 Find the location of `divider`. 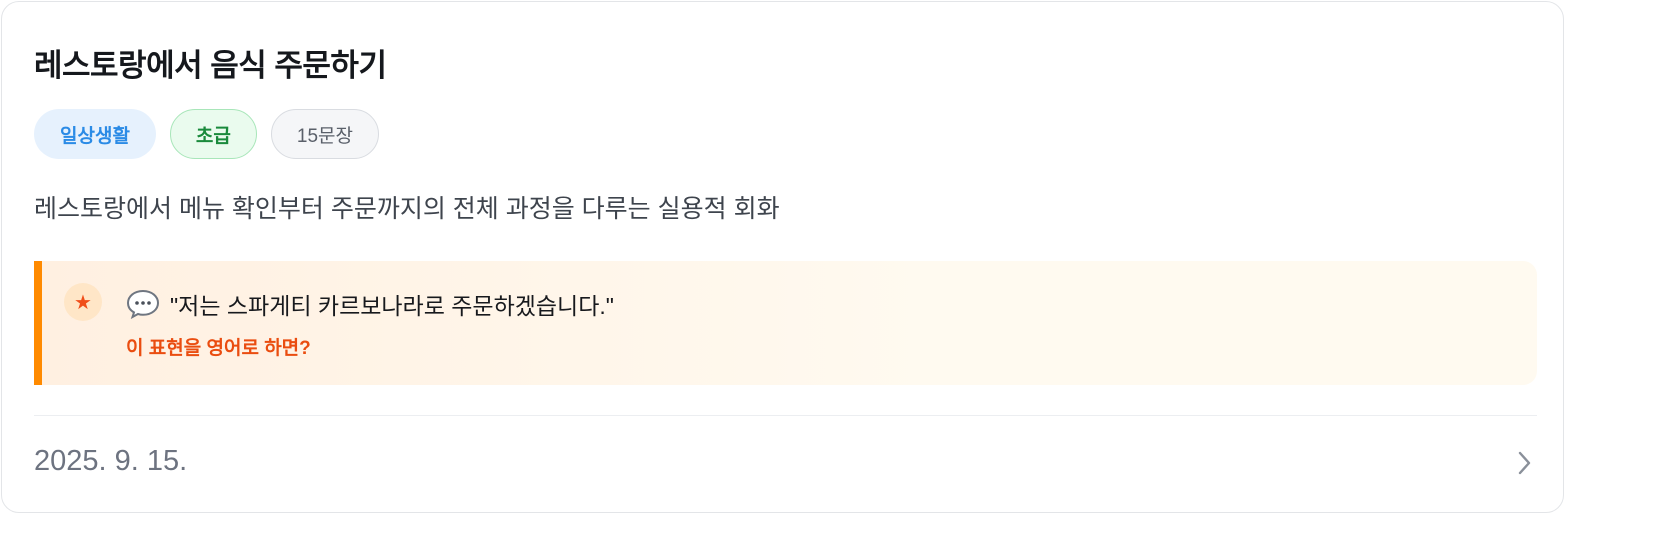

divider is located at coordinates (785, 415).